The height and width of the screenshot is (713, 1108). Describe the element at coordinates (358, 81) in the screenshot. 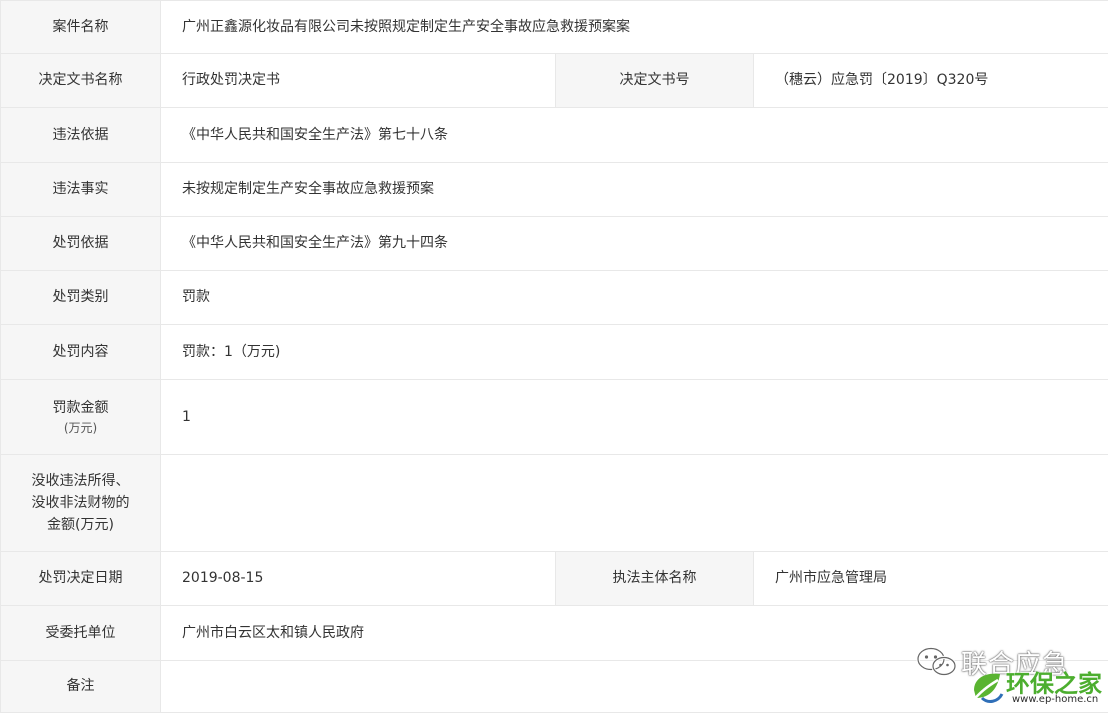

I see `value-decision-doc-name: 行政处罚决定书` at that location.